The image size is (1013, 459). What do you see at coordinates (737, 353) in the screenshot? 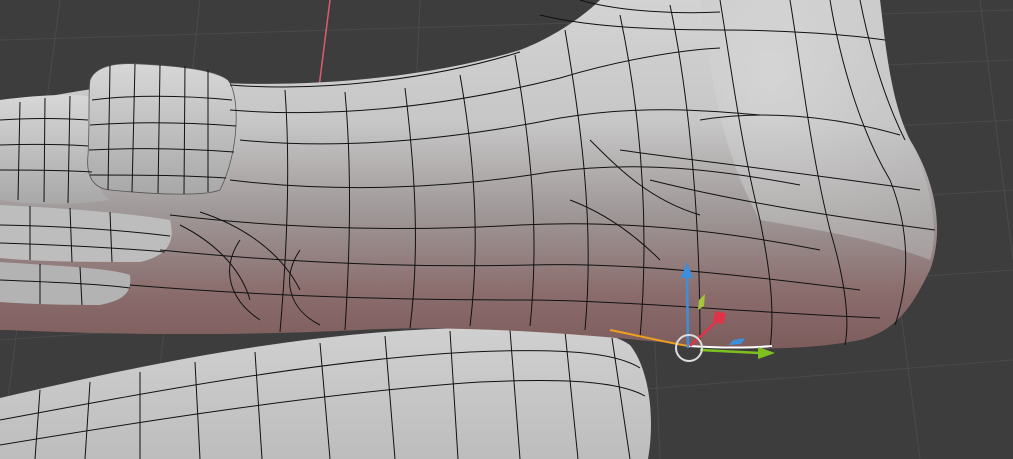
I see `gizmo-axis-y` at bounding box center [737, 353].